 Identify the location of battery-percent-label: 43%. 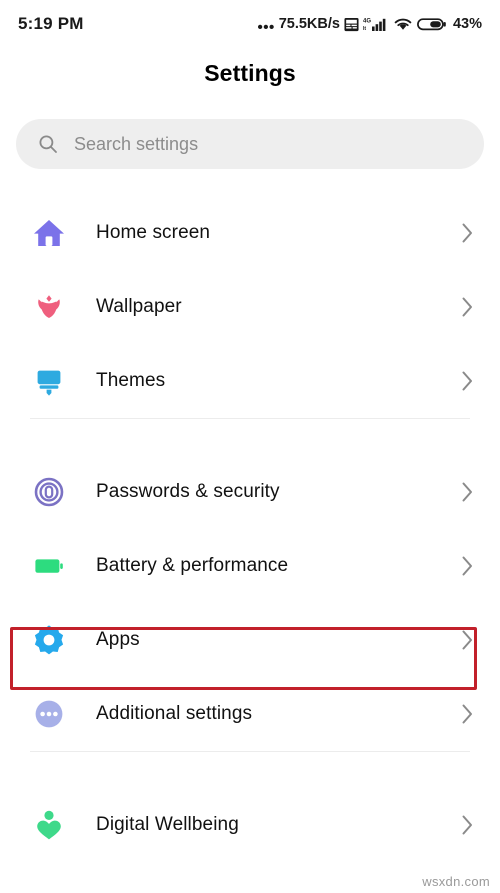
(467, 24).